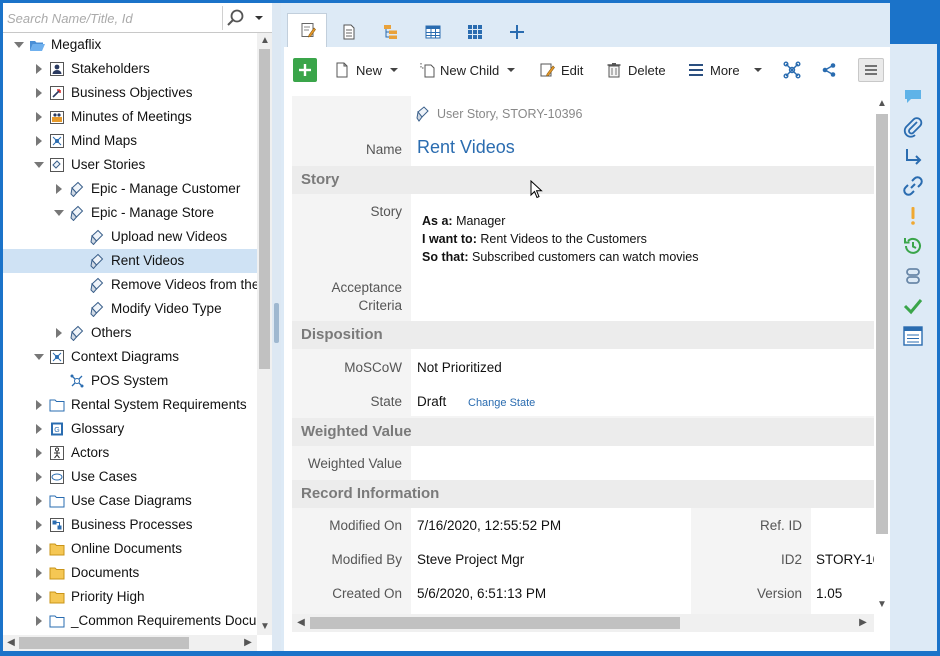 The image size is (940, 656). I want to click on tab-add, so click(517, 31).